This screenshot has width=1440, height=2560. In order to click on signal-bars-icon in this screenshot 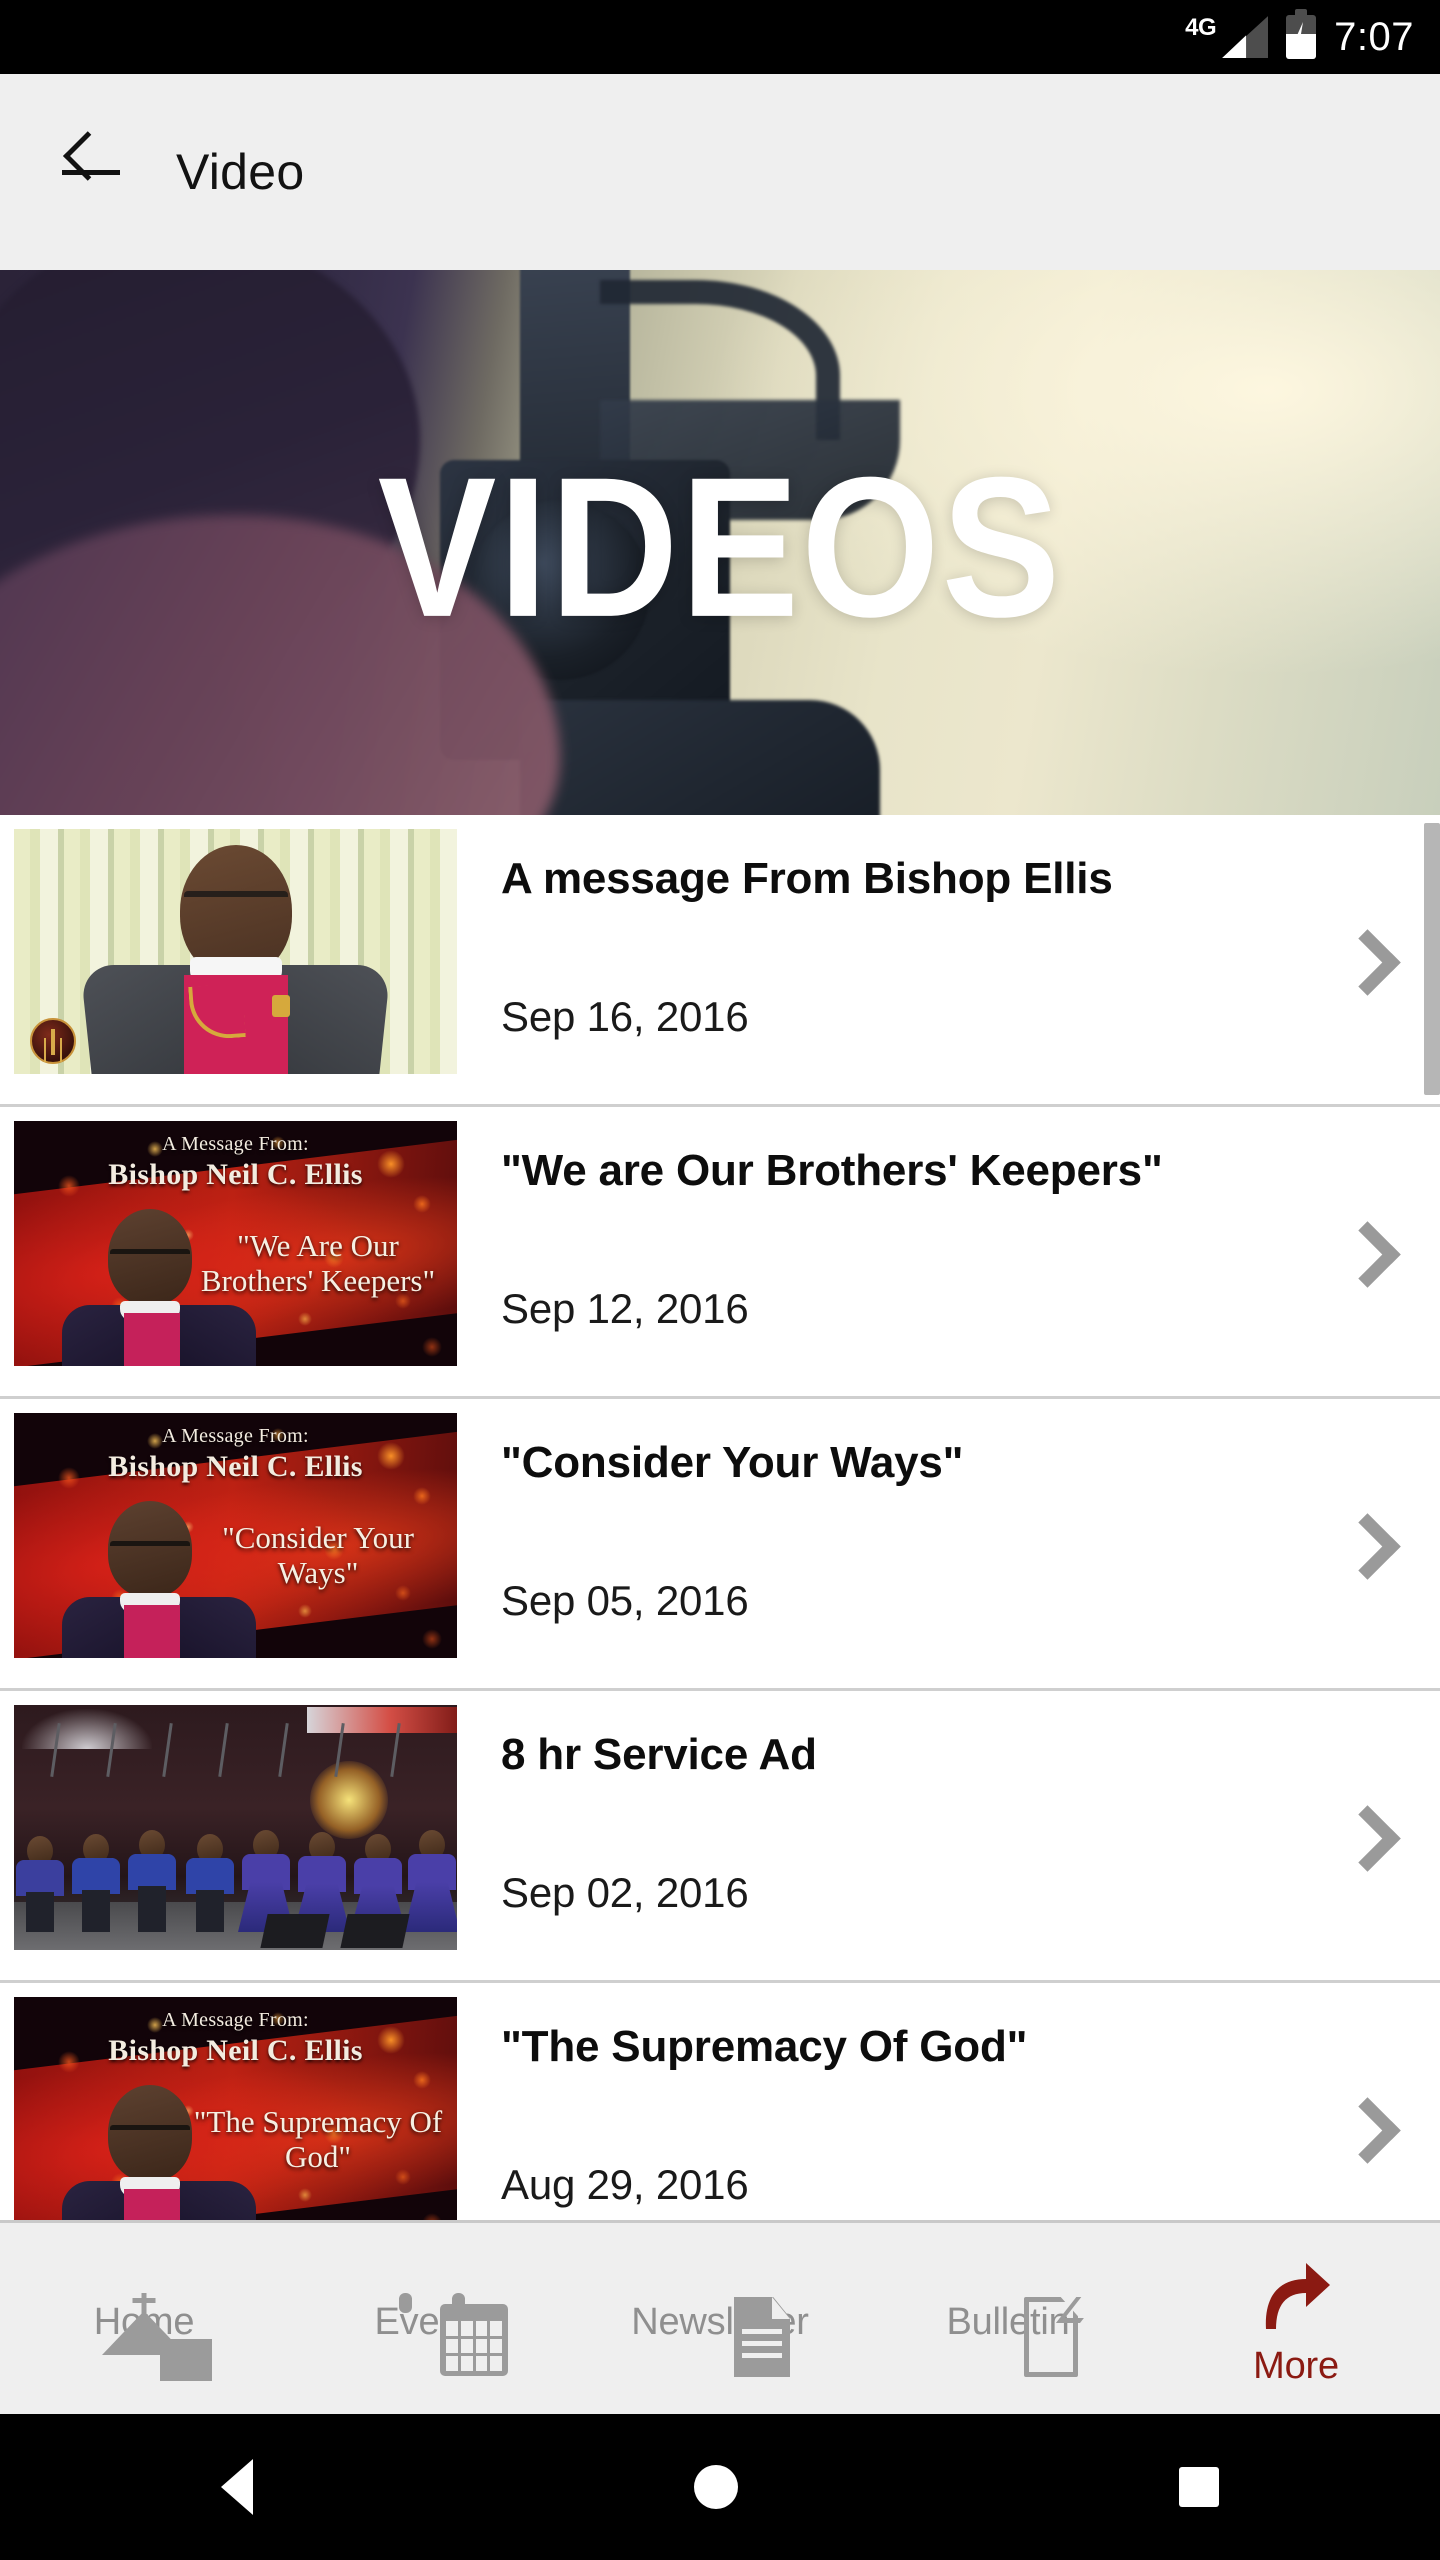, I will do `click(1245, 37)`.